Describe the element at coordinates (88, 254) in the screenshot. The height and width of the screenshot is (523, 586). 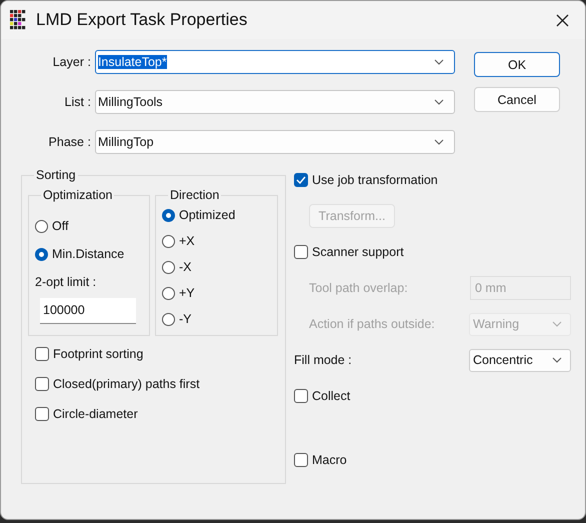
I see `radio-label: Min.Distance` at that location.